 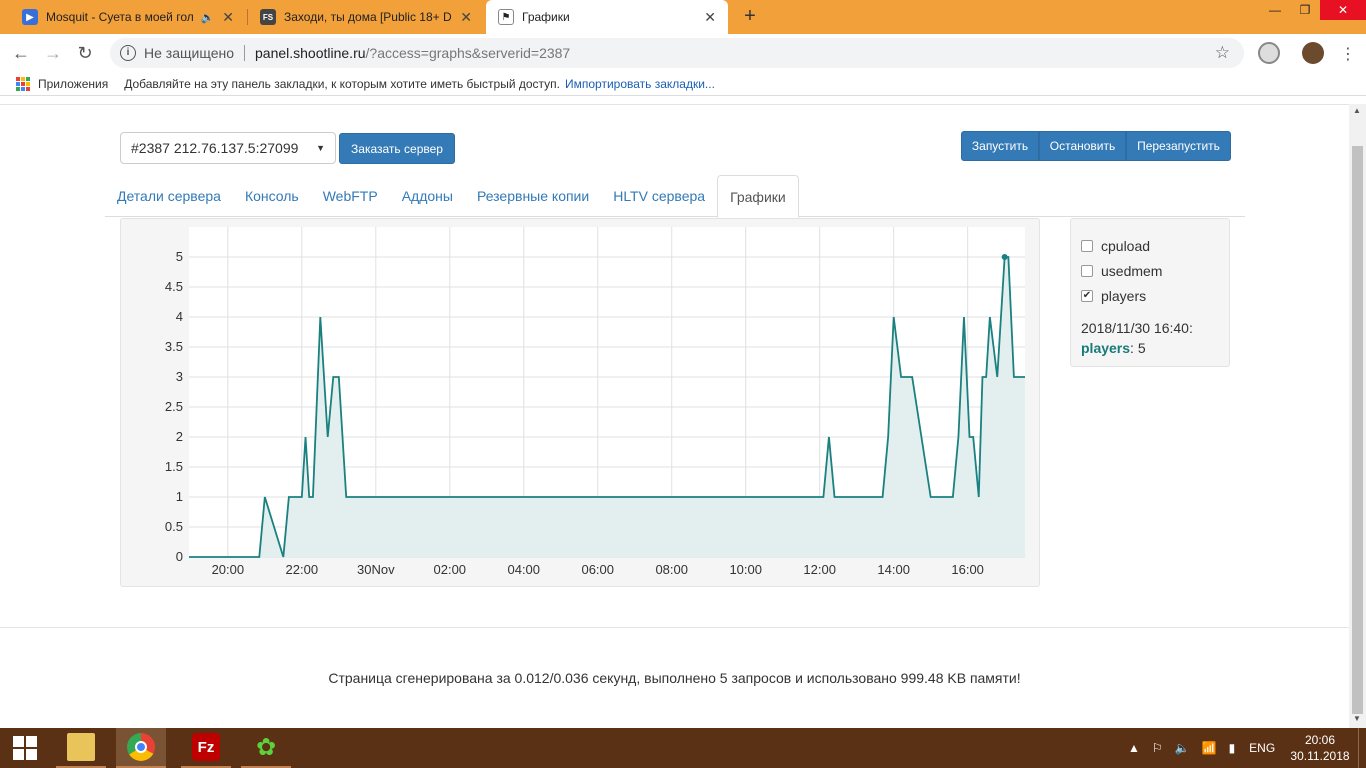 What do you see at coordinates (1269, 53) in the screenshot?
I see `extension-off-icon` at bounding box center [1269, 53].